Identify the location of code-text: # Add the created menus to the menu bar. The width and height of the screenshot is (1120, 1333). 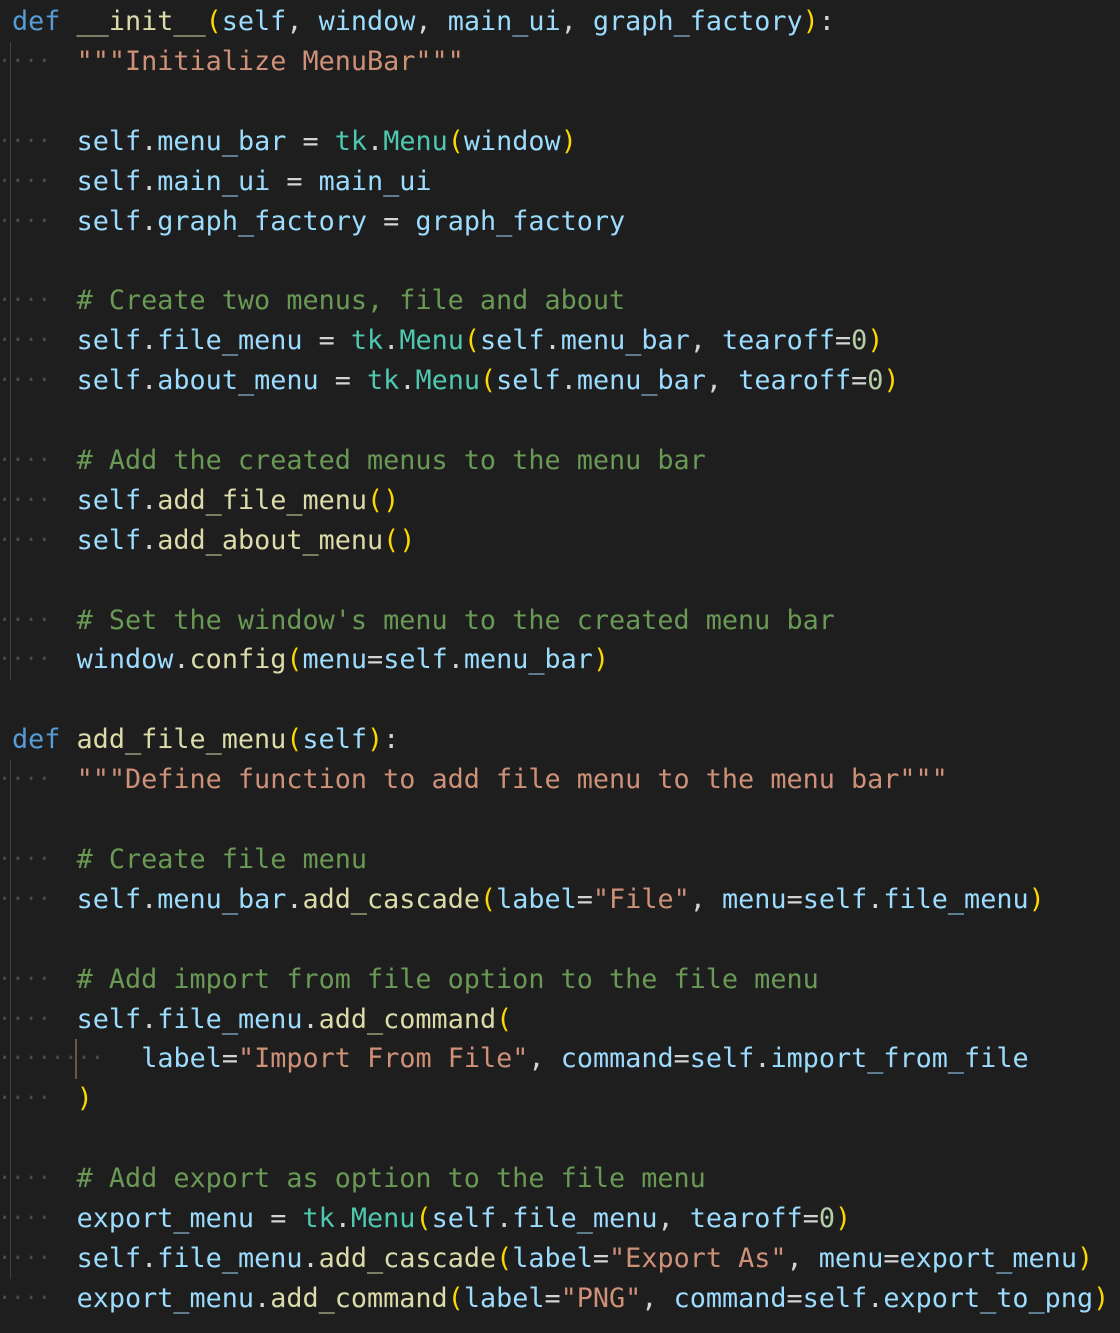
(391, 461).